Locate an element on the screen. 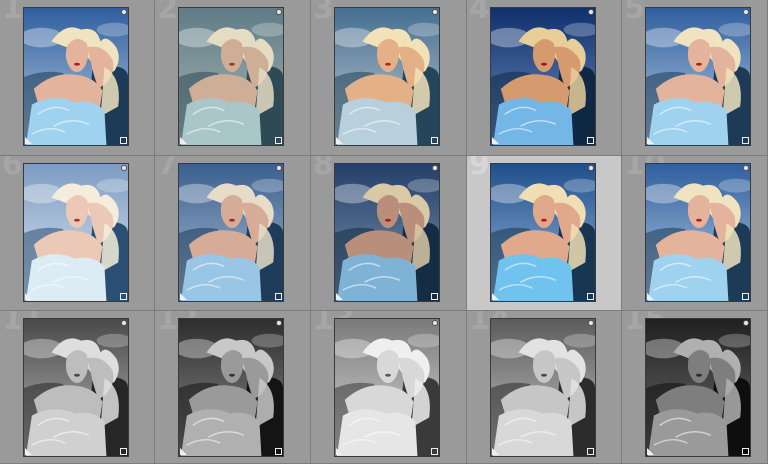  cell-index-number: 4 is located at coordinates (479, 13).